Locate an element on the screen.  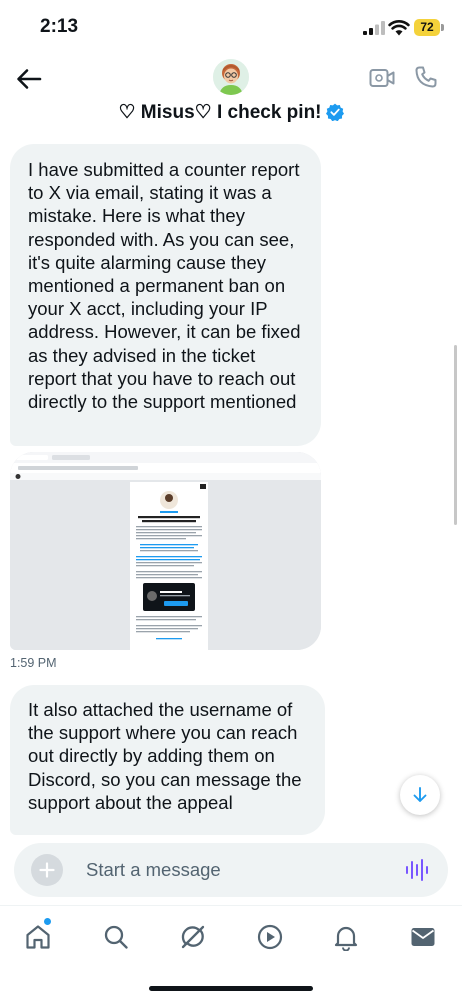
image-attachment is located at coordinates (165, 551).